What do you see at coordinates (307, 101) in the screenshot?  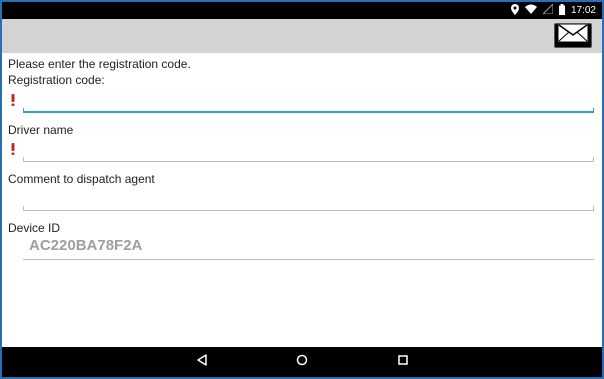 I see `registration-code-input` at bounding box center [307, 101].